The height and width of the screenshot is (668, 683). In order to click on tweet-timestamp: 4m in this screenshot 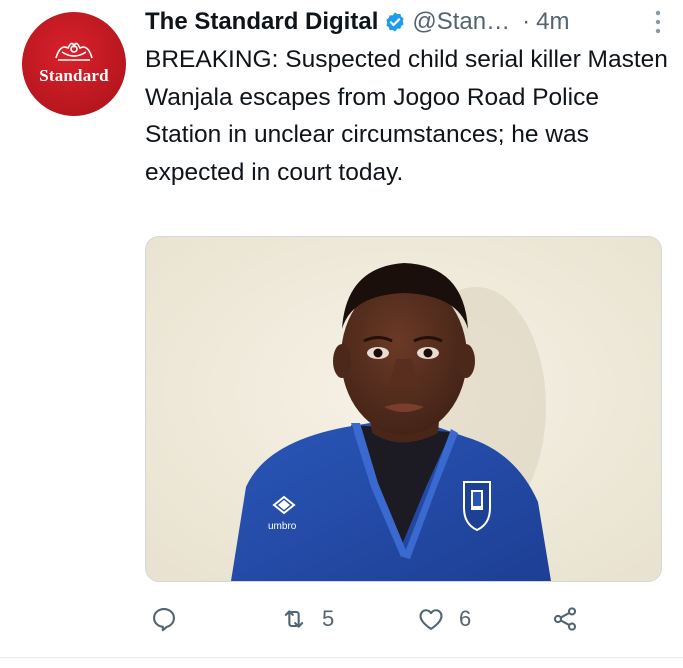, I will do `click(552, 22)`.